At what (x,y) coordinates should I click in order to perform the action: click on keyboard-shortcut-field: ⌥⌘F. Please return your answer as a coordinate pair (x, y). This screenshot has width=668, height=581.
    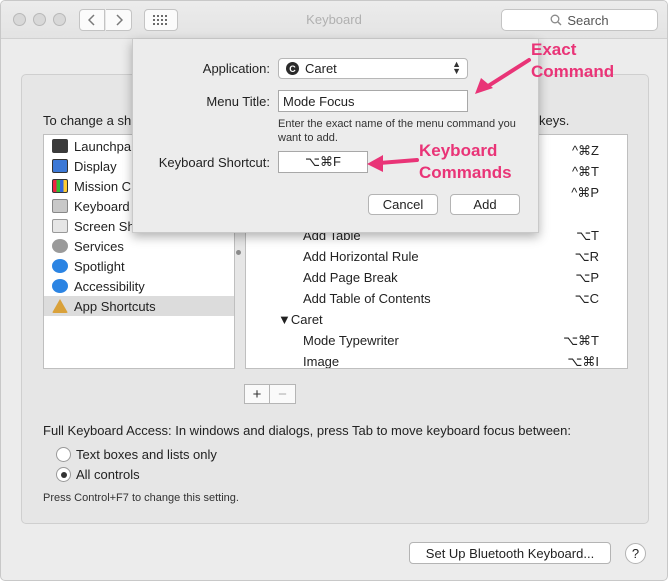
    Looking at the image, I should click on (323, 162).